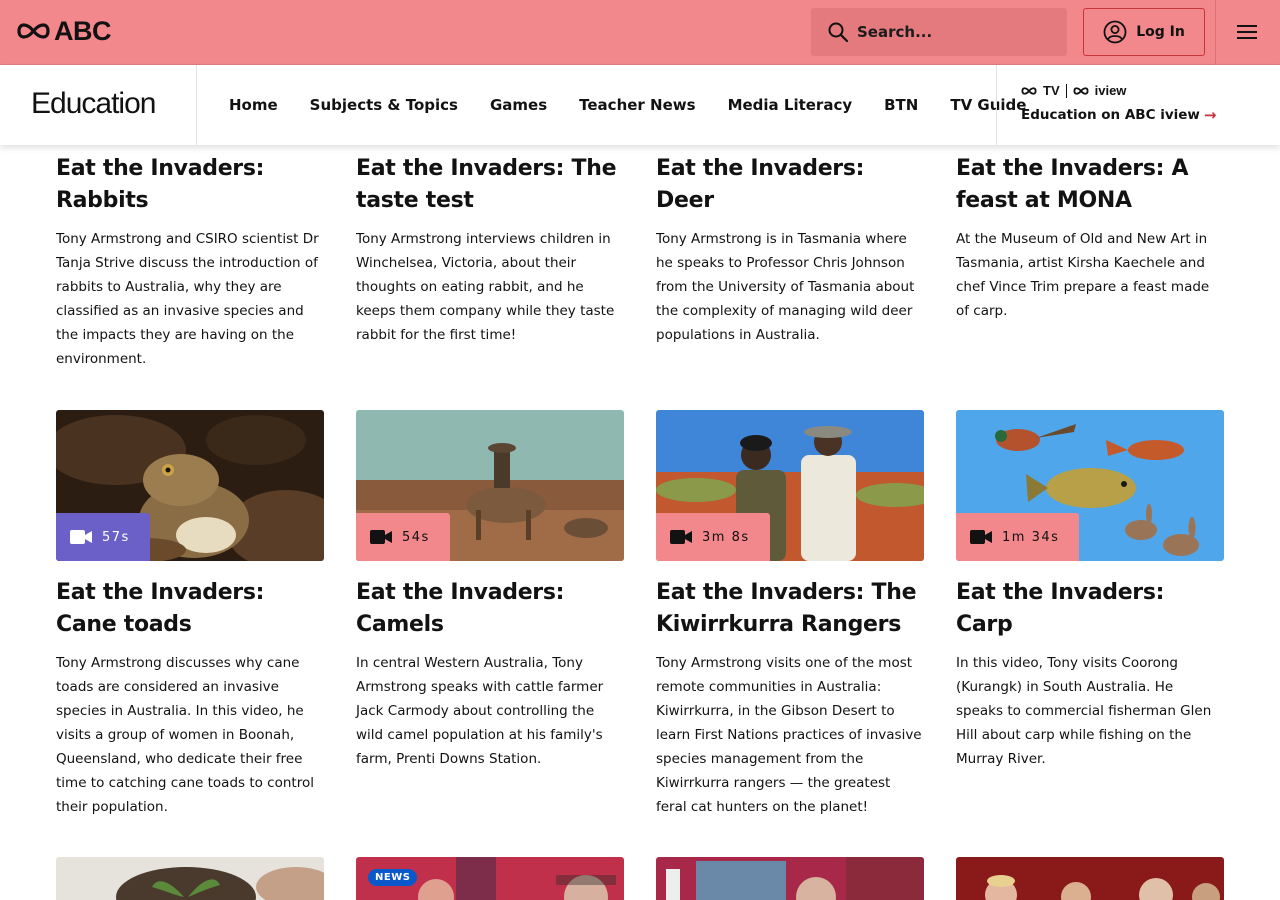 Image resolution: width=1280 pixels, height=900 pixels. What do you see at coordinates (83, 31) in the screenshot?
I see `abc-wordmark: ABC` at bounding box center [83, 31].